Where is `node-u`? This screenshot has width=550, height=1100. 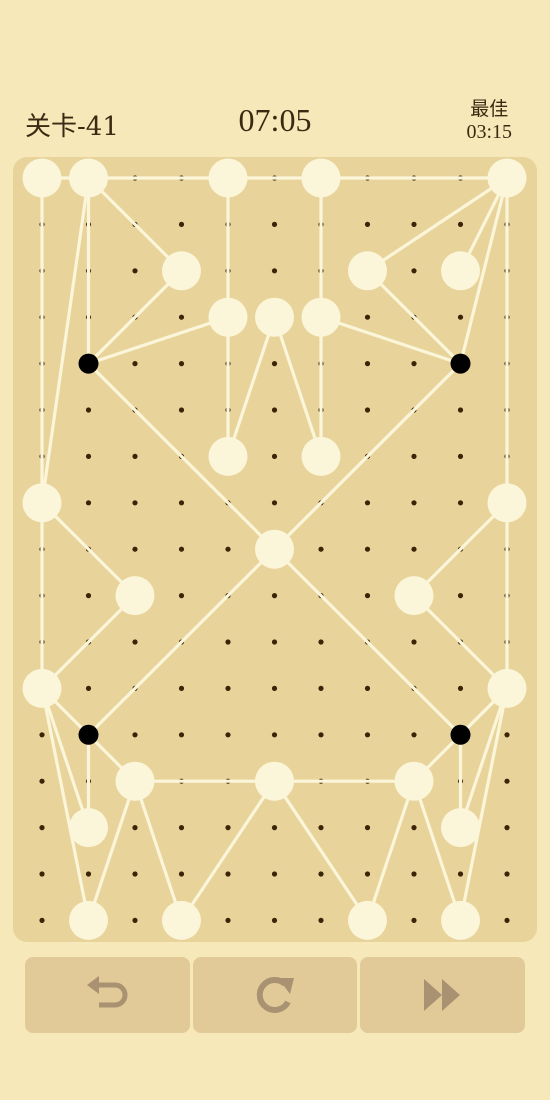 node-u is located at coordinates (135, 781).